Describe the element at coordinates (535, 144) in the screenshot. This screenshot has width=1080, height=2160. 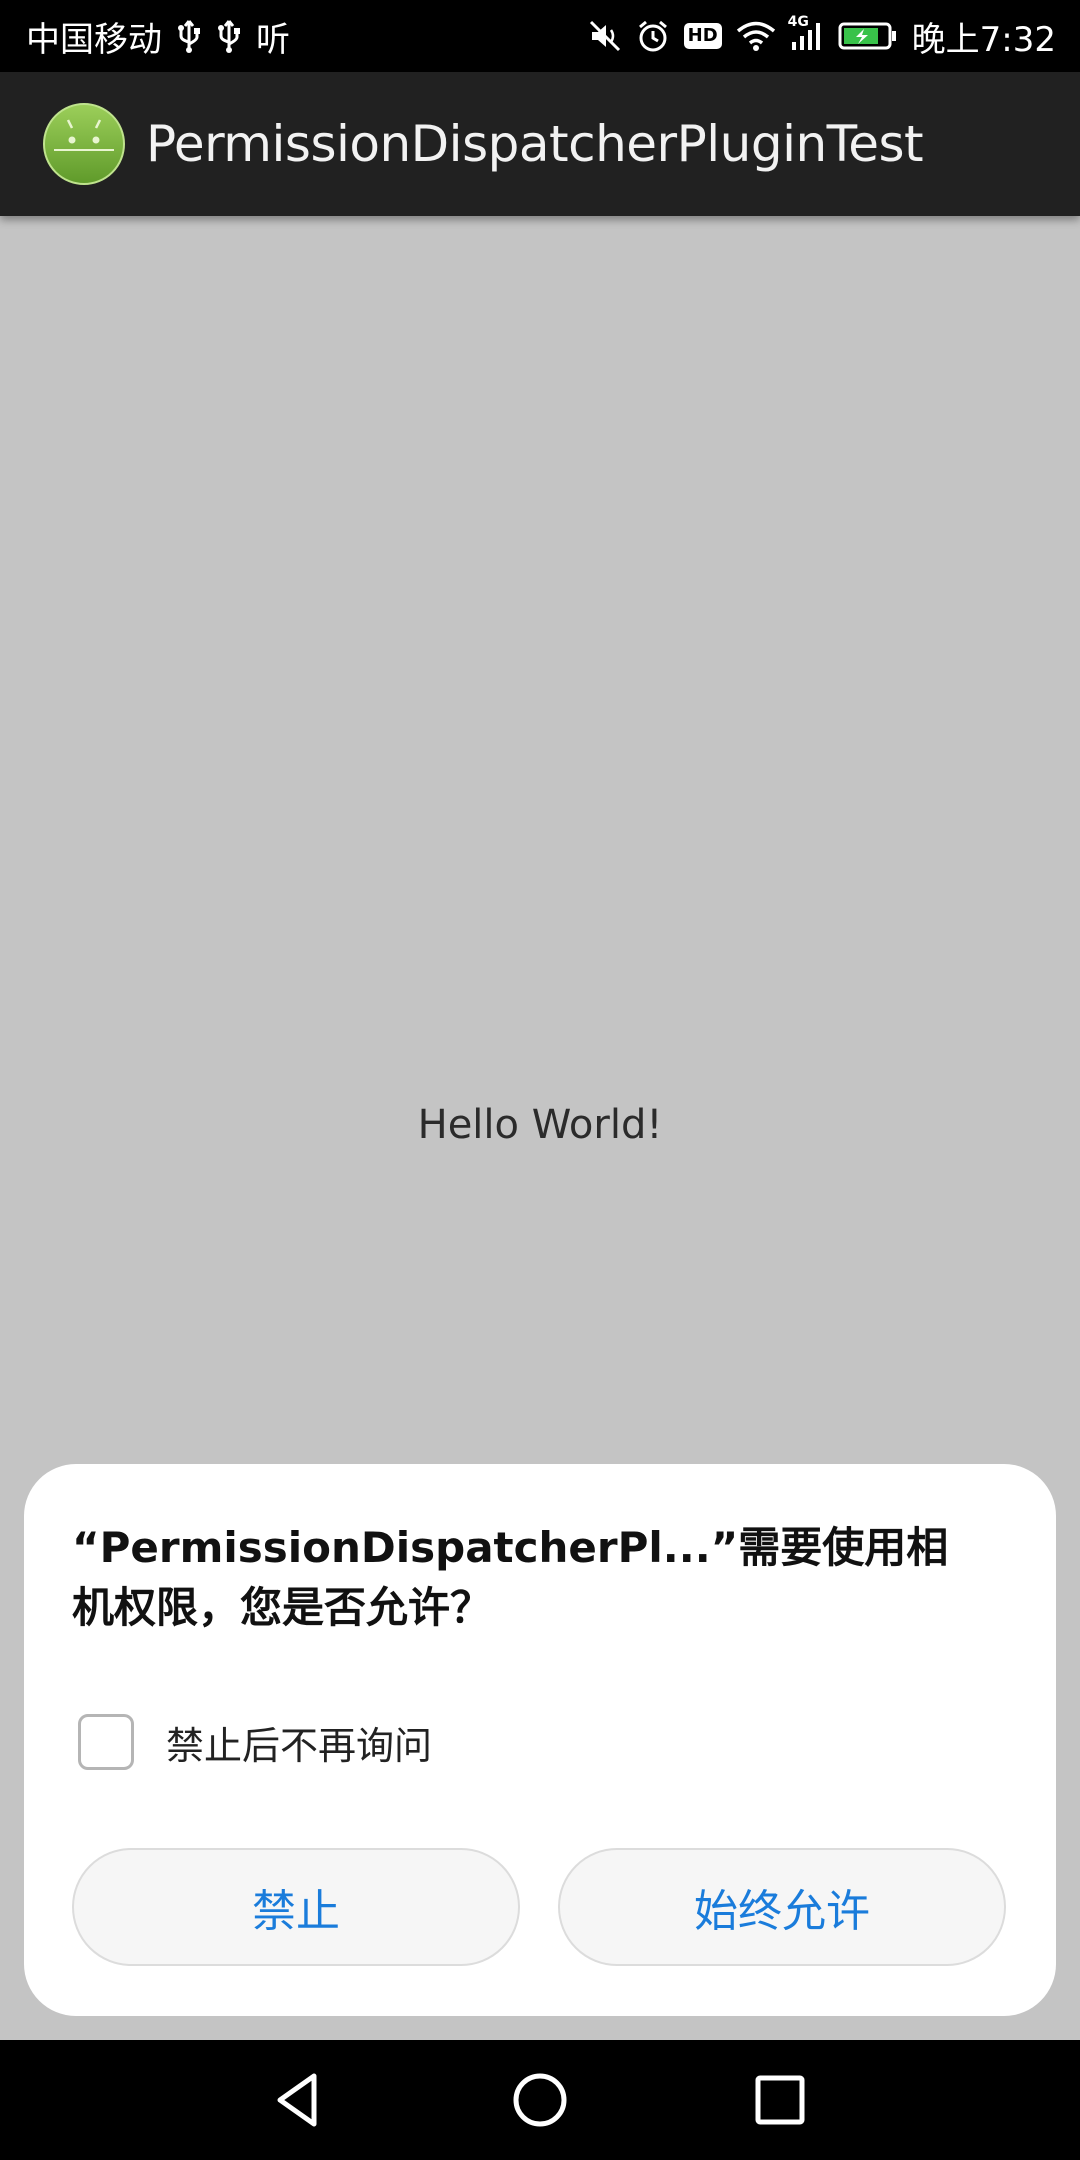
I see `app-title: PermissionDispatcherPluginTest` at that location.